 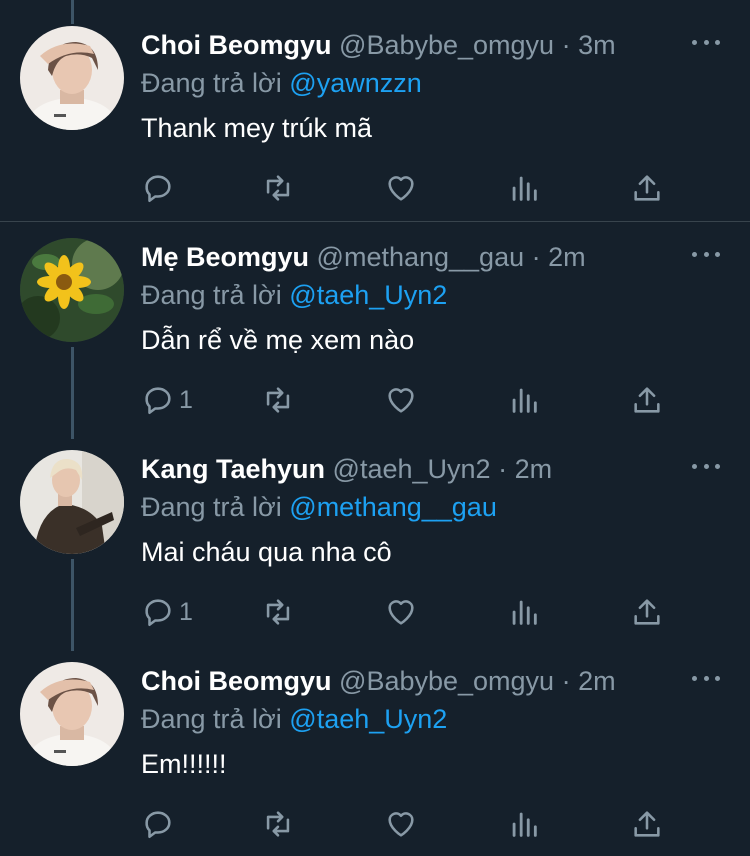 What do you see at coordinates (393, 507) in the screenshot?
I see `mention-link: @methang__gau` at bounding box center [393, 507].